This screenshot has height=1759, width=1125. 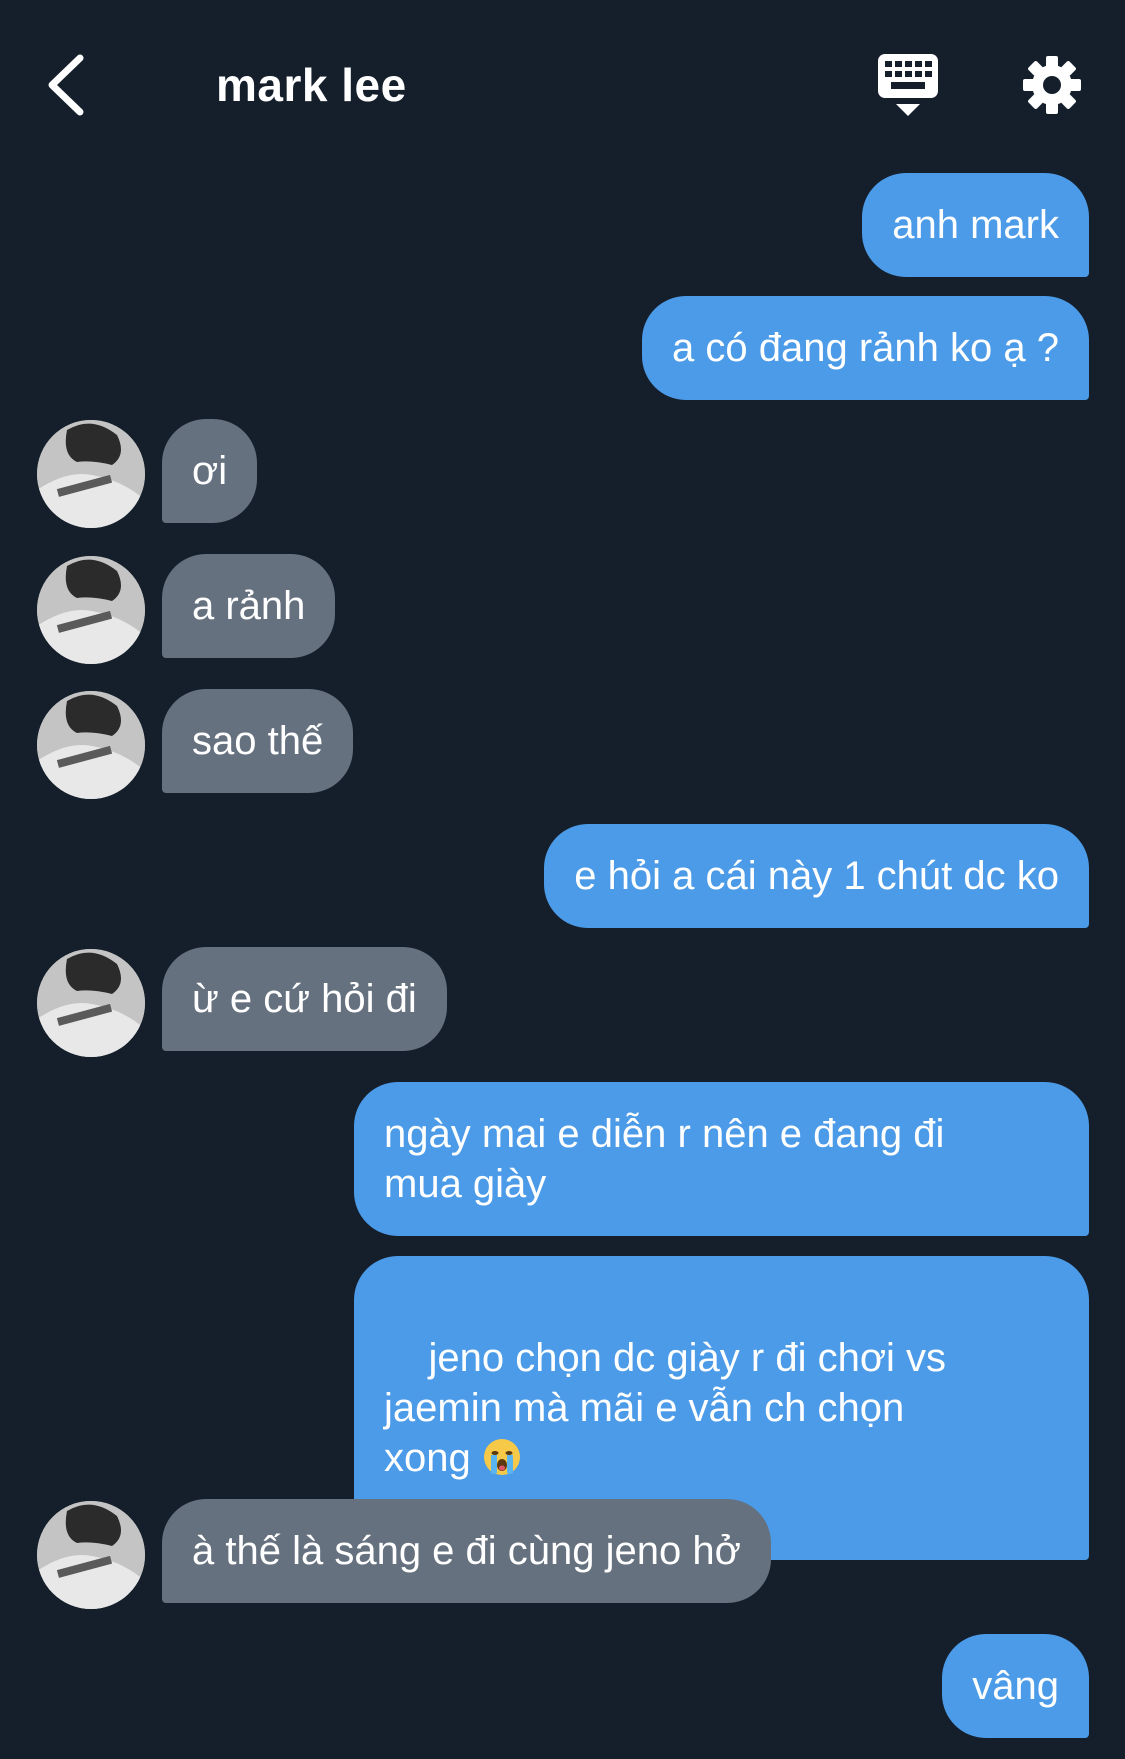 I want to click on message-bubble-outgoing: ngày mai e diễn r nên e đang đi mua giày, so click(x=721, y=1159).